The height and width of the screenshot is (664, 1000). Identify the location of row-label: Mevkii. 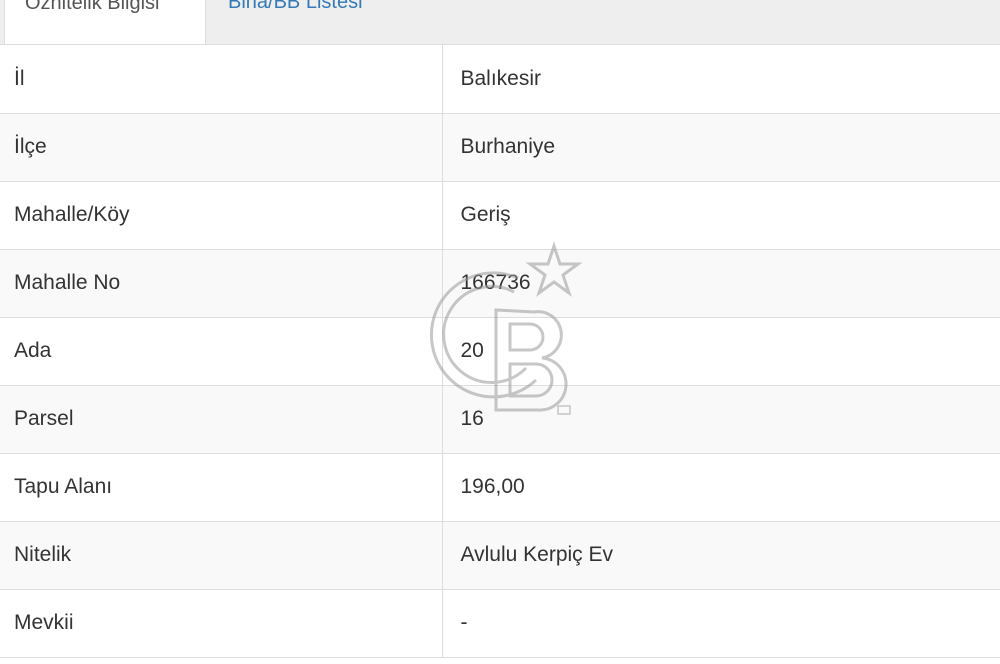
(221, 623).